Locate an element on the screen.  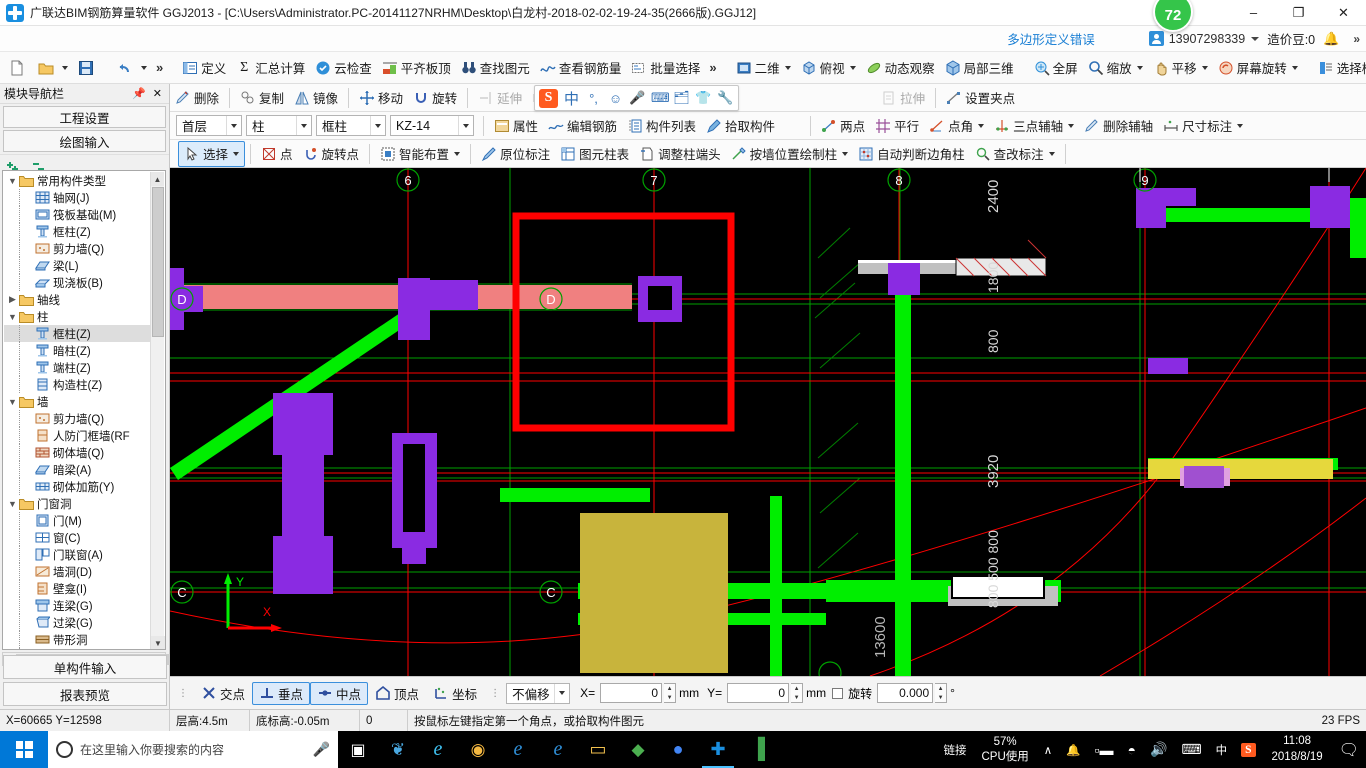
taskbar-green-browser: ◆ is located at coordinates (638, 749).